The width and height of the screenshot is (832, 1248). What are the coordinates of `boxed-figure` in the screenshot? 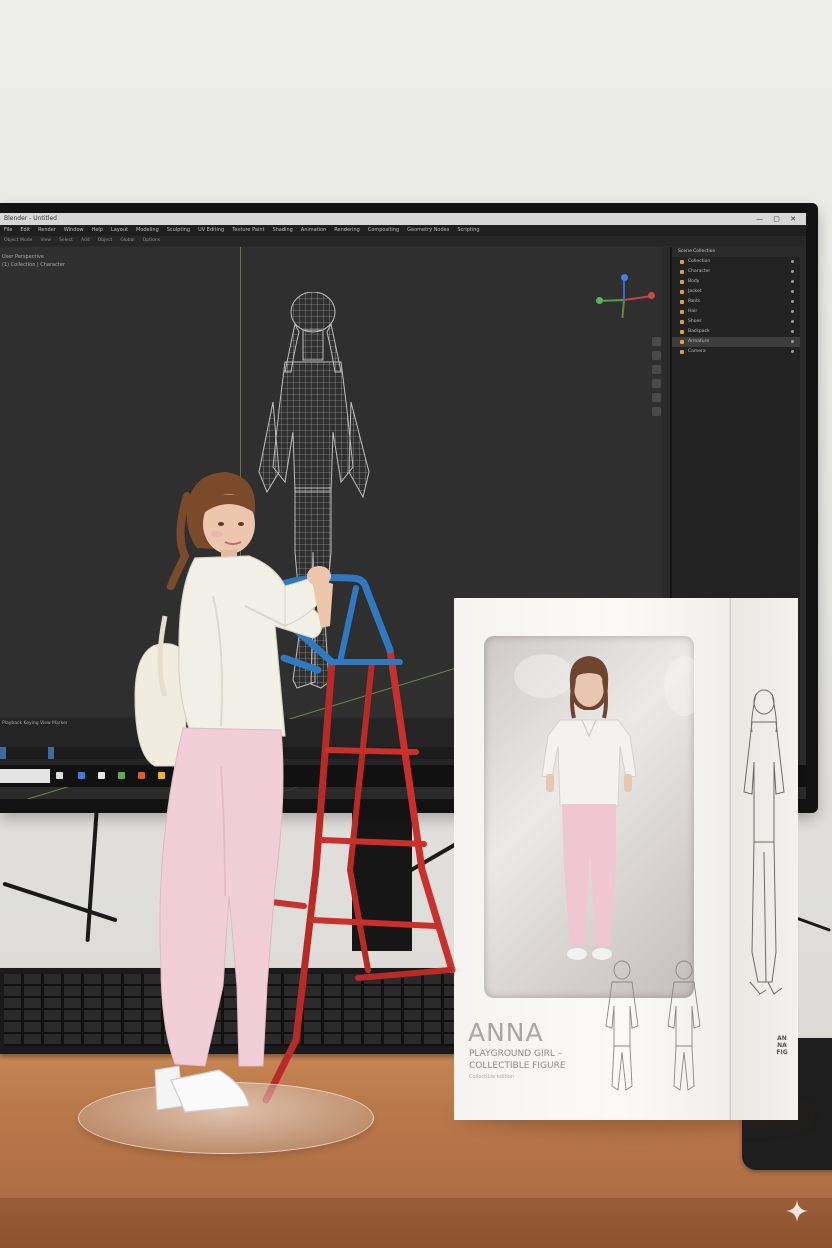 It's located at (604, 807).